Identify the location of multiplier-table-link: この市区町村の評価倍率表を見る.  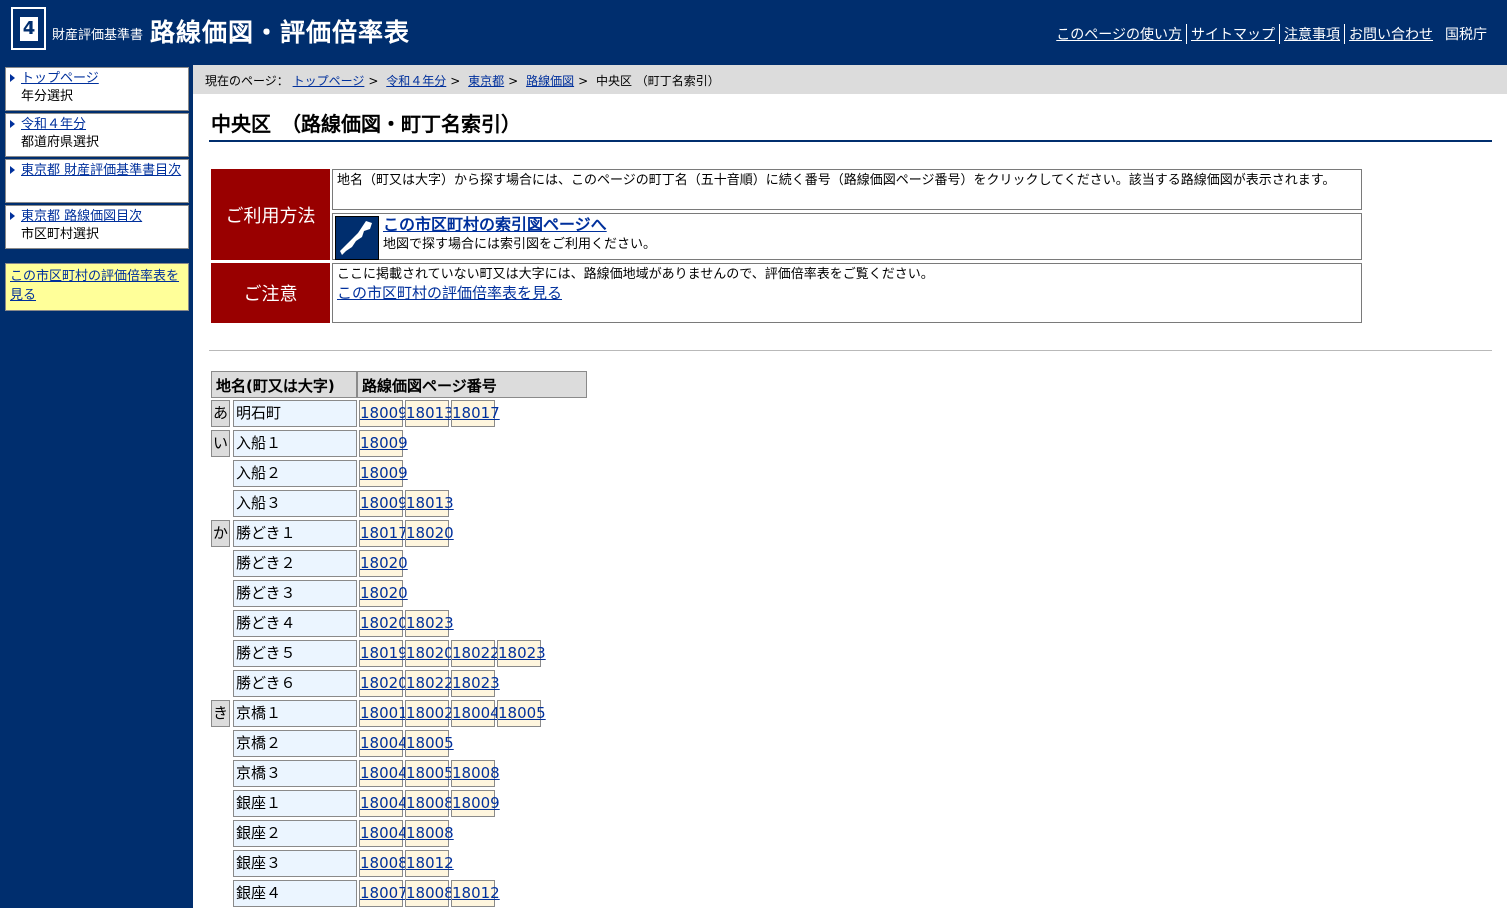
(94, 286).